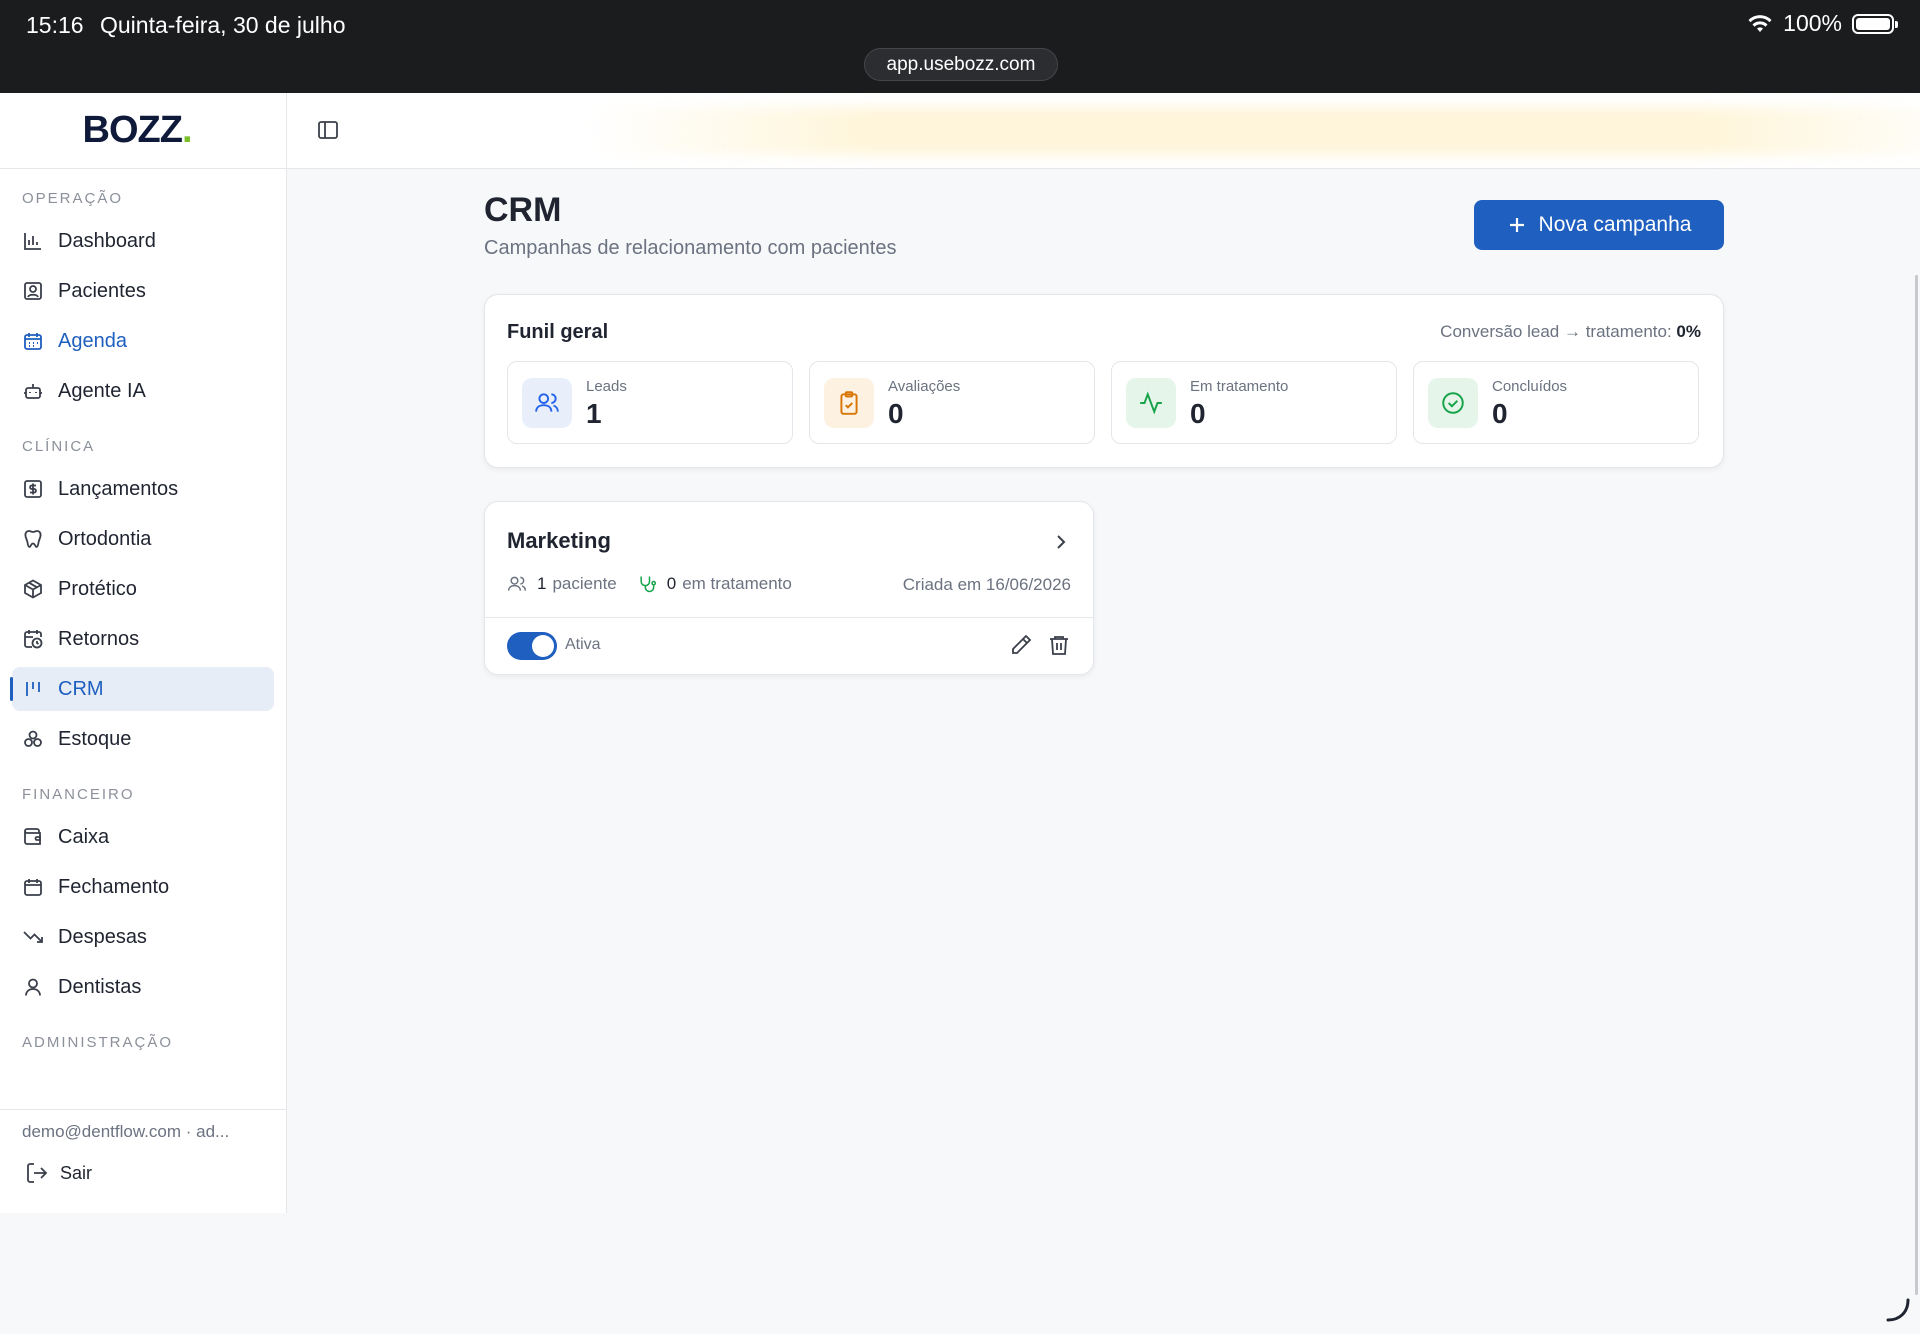  What do you see at coordinates (132, 130) in the screenshot?
I see `logo-text: BOZZ` at bounding box center [132, 130].